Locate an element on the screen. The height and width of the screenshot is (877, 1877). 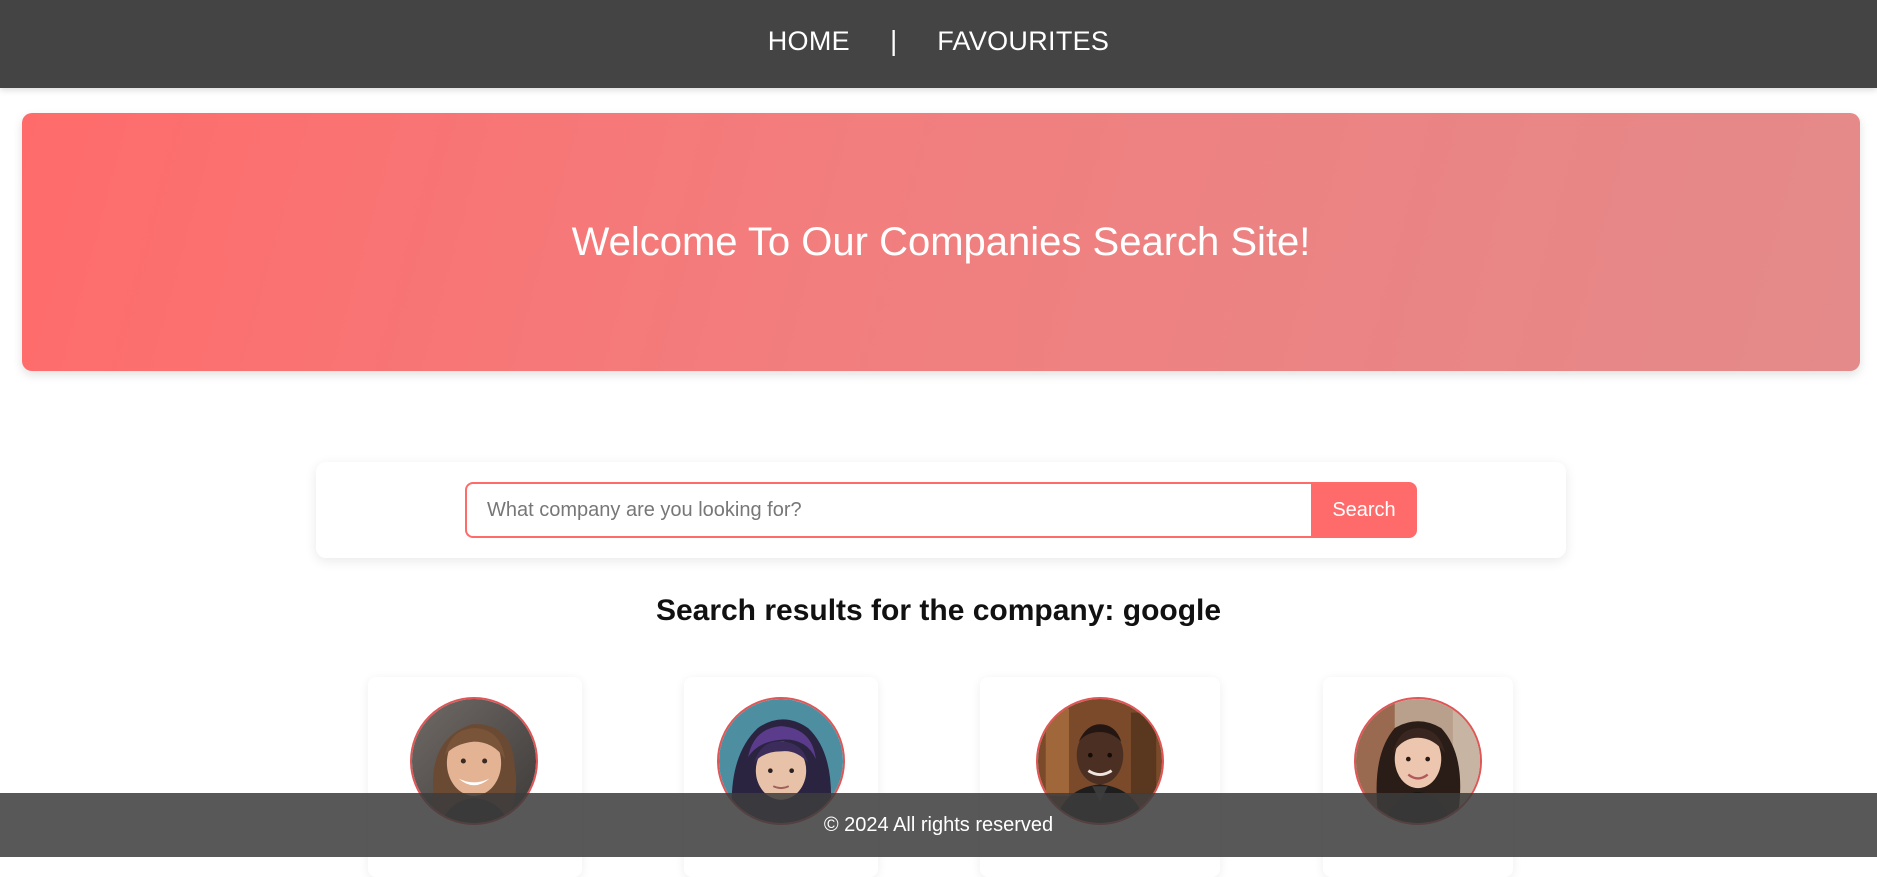
search-card: Search is located at coordinates (941, 510).